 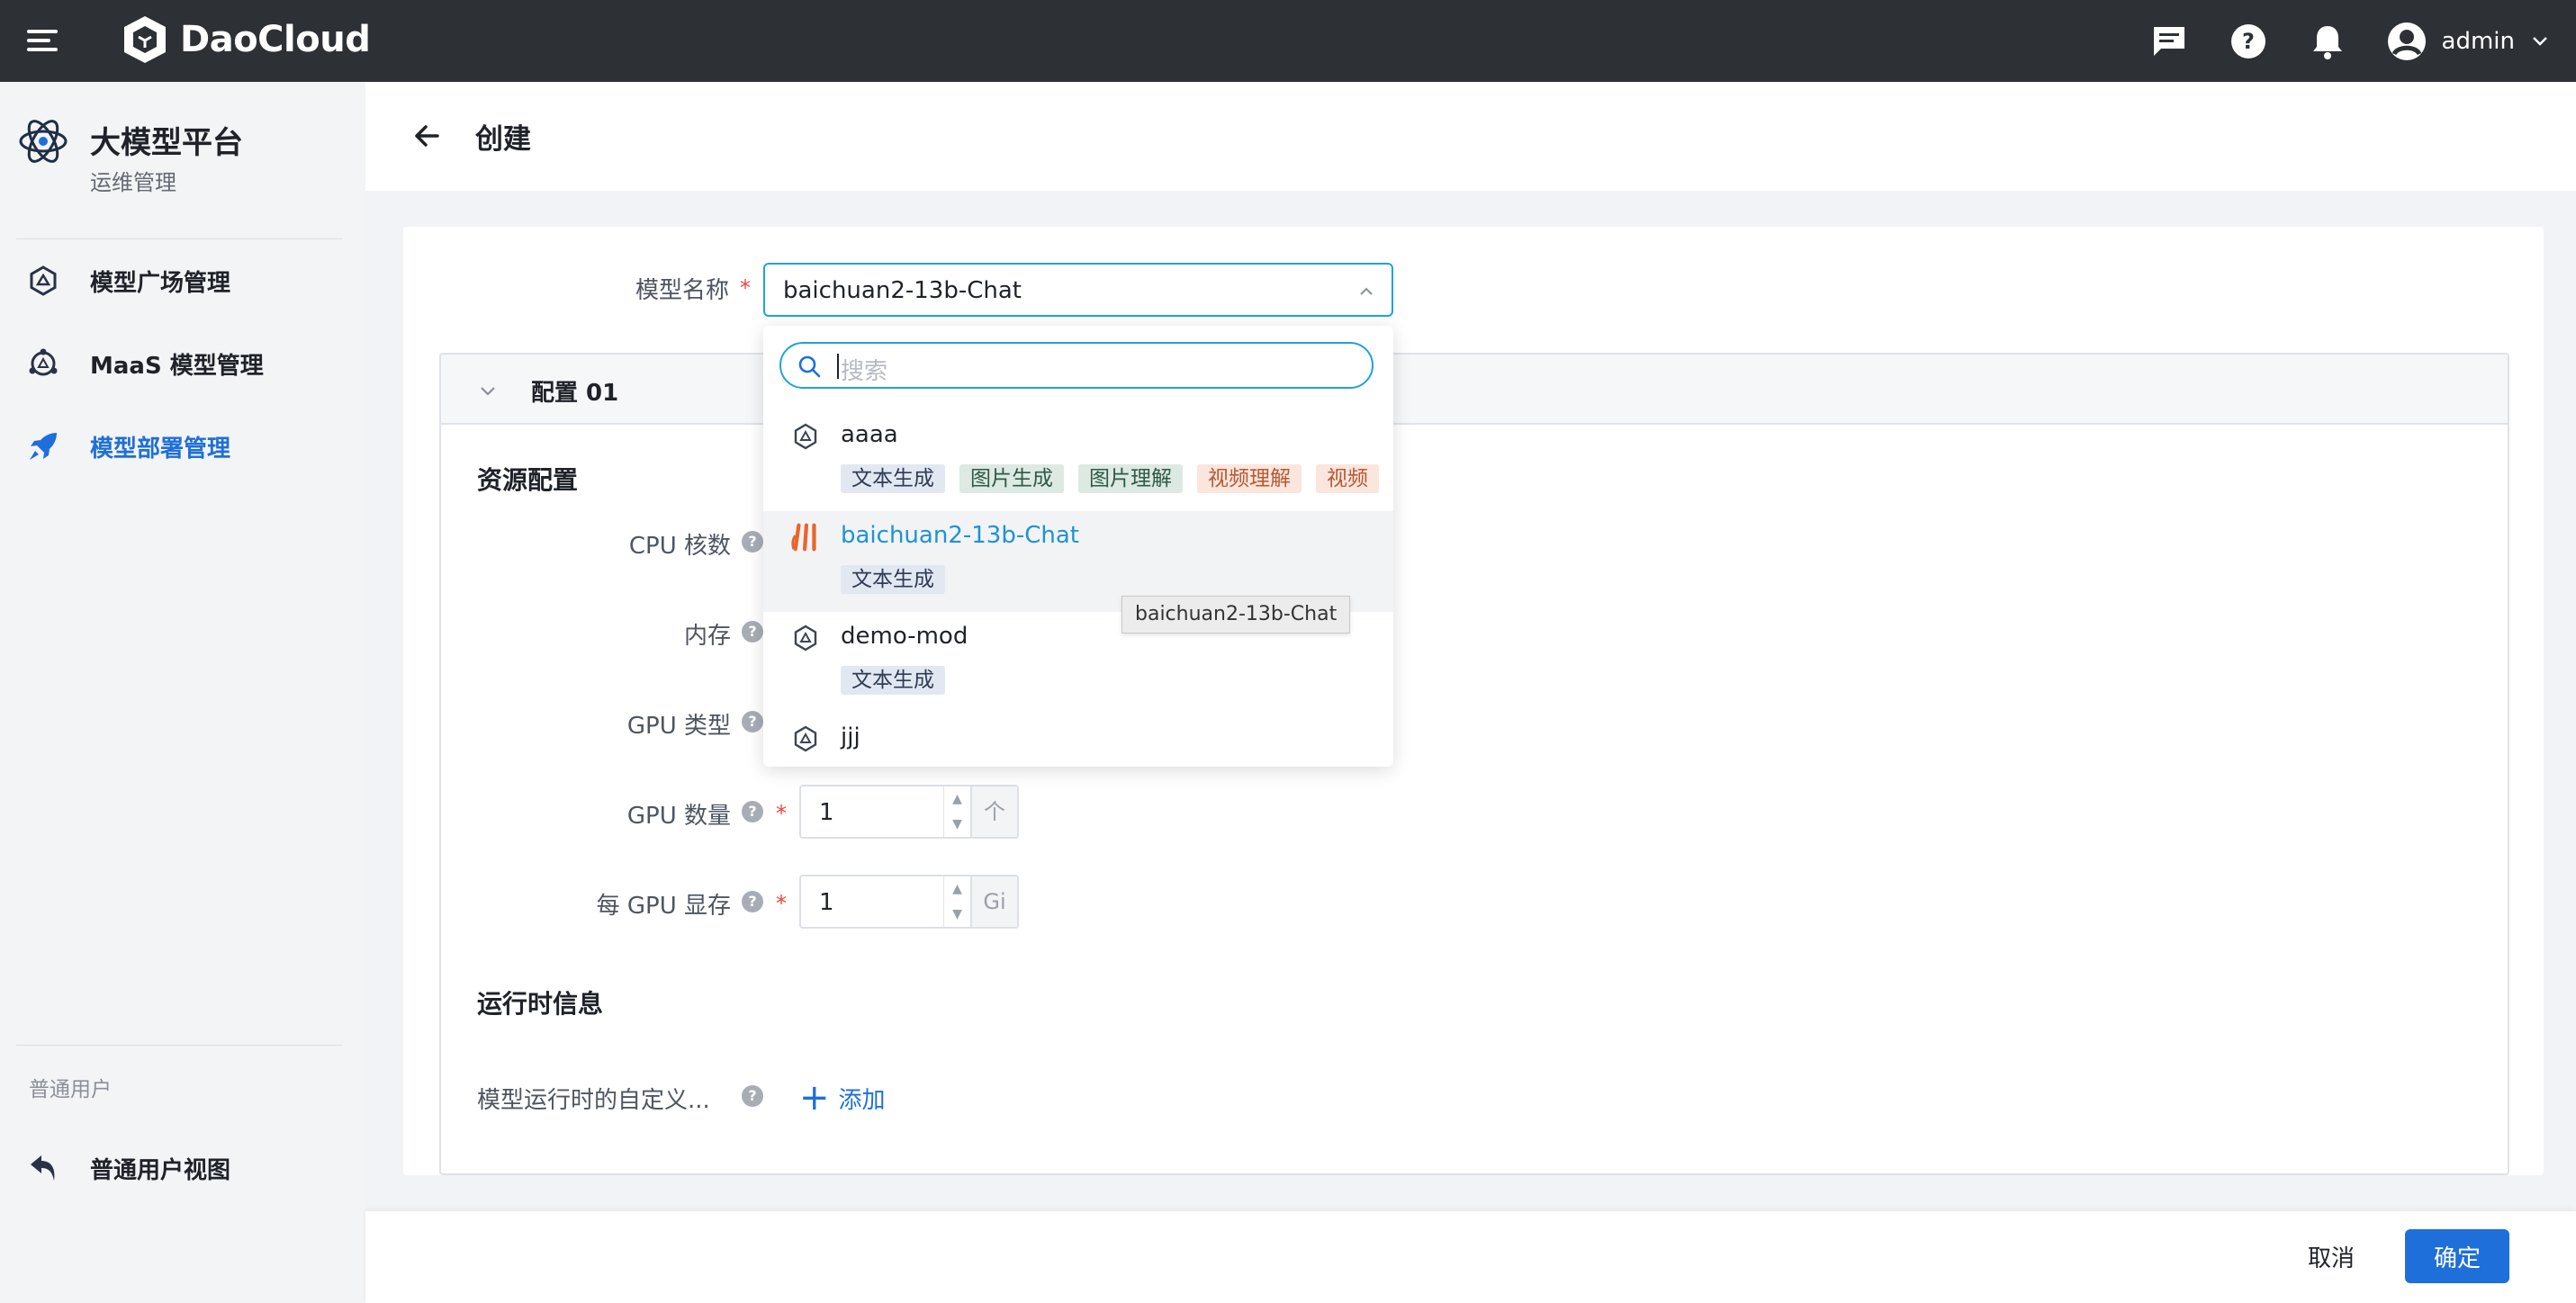 What do you see at coordinates (41, 40) in the screenshot?
I see `menu-icon` at bounding box center [41, 40].